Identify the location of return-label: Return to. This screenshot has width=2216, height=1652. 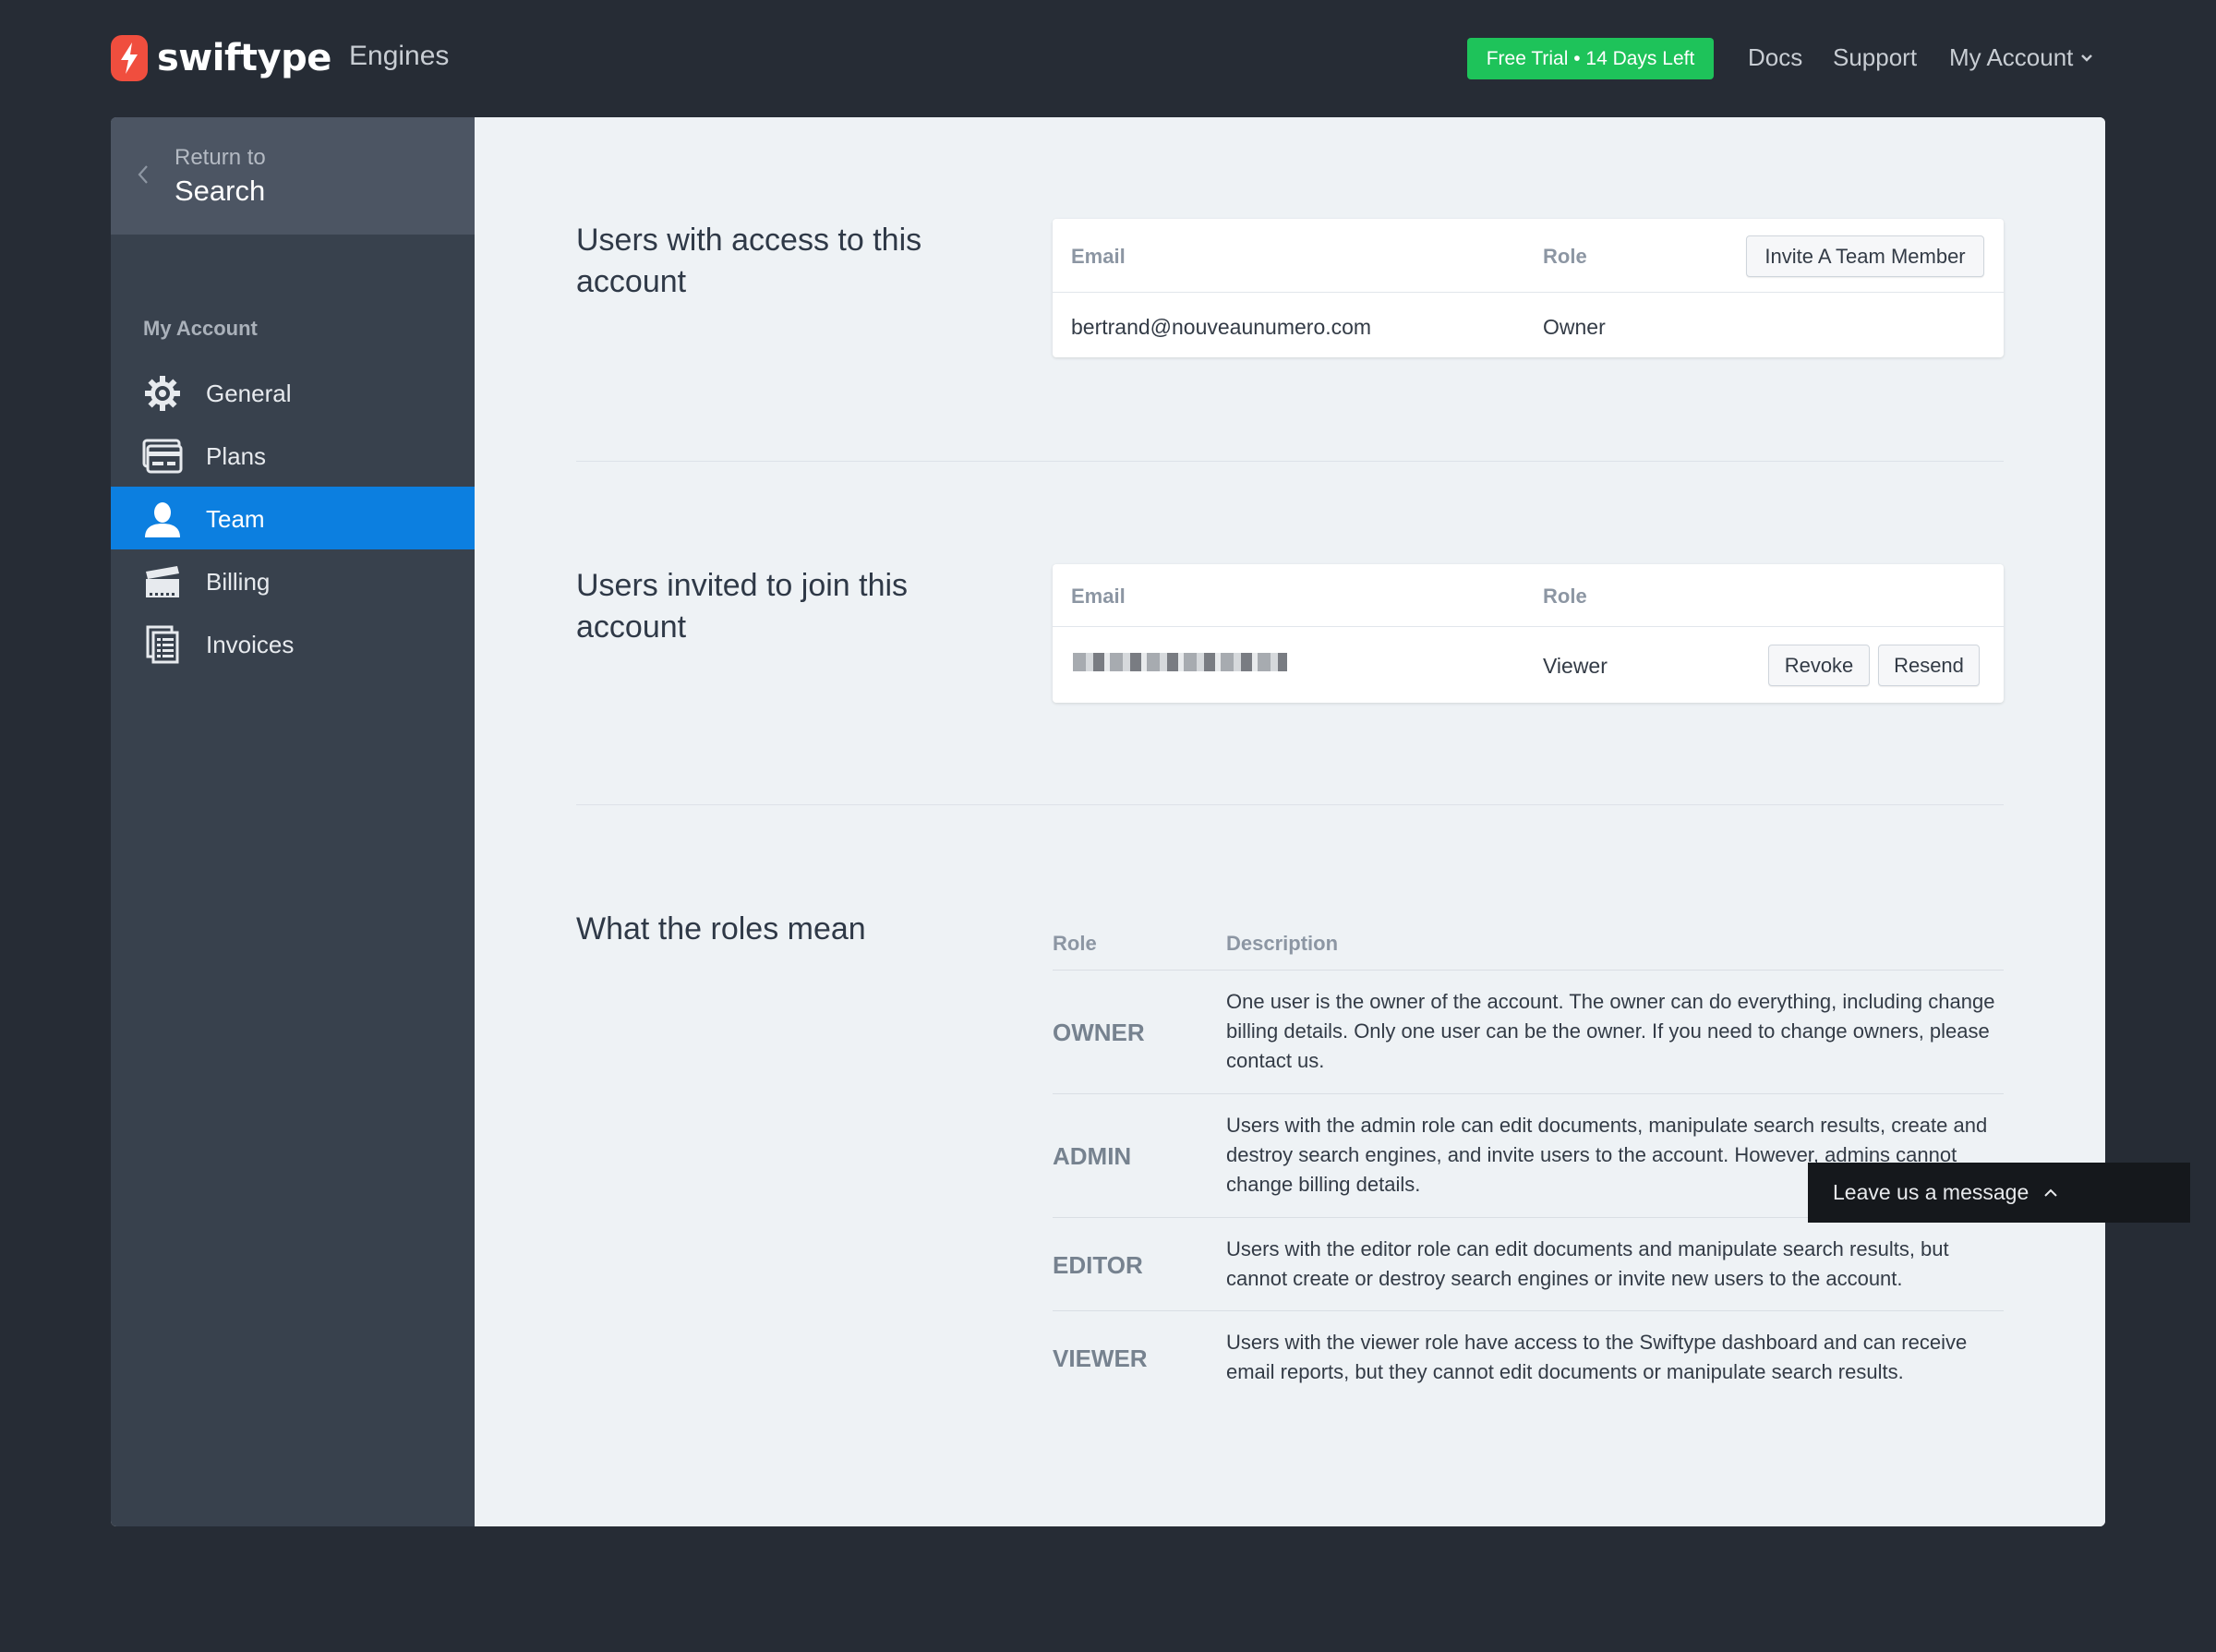
(220, 157).